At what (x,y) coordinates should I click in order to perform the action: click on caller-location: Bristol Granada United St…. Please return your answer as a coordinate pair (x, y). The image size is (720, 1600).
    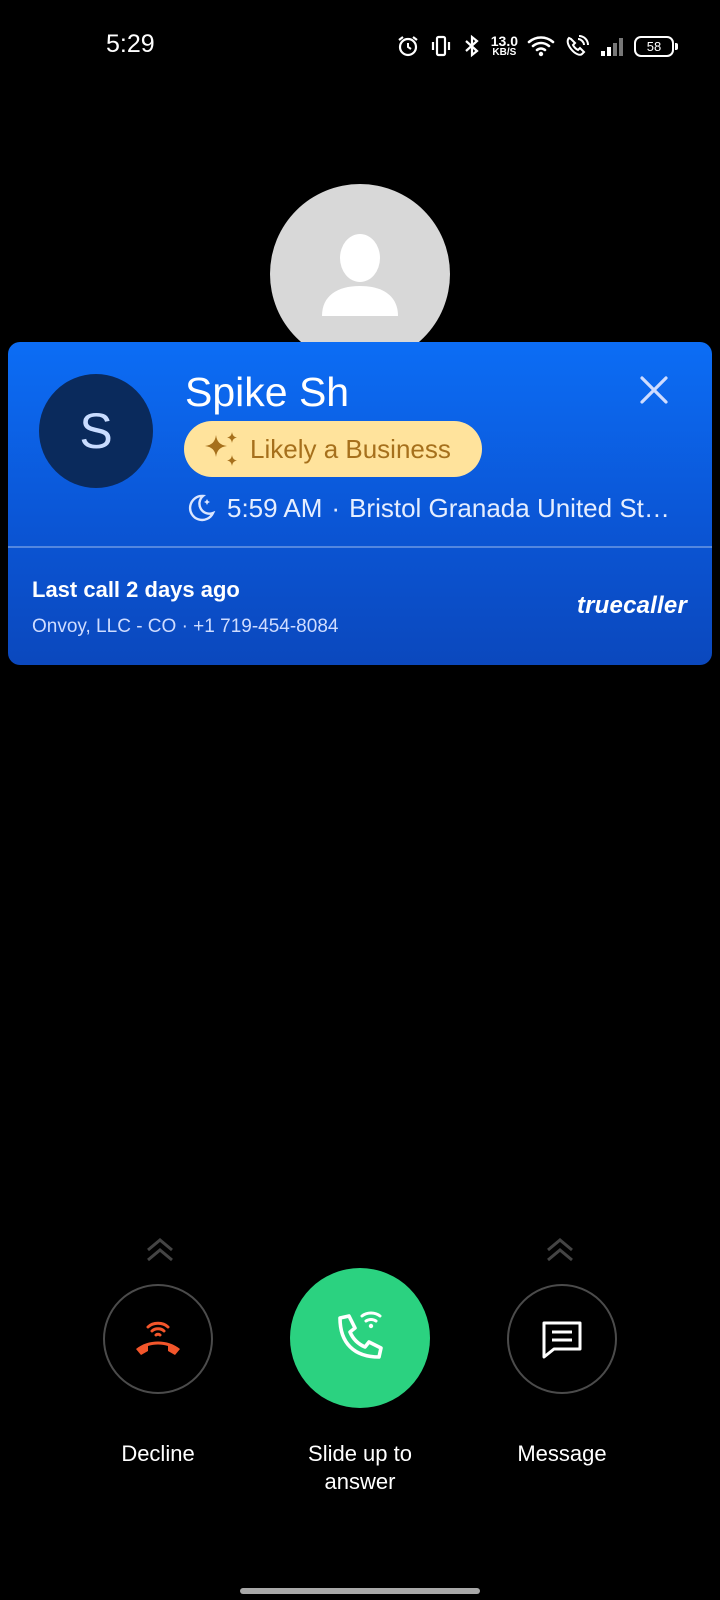
    Looking at the image, I should click on (509, 507).